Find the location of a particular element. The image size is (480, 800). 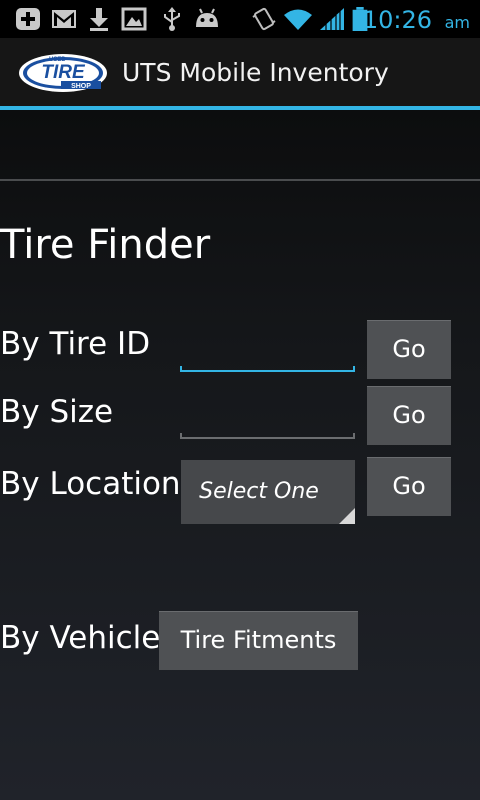

vehicle-label: By Vehicle is located at coordinates (80, 638).